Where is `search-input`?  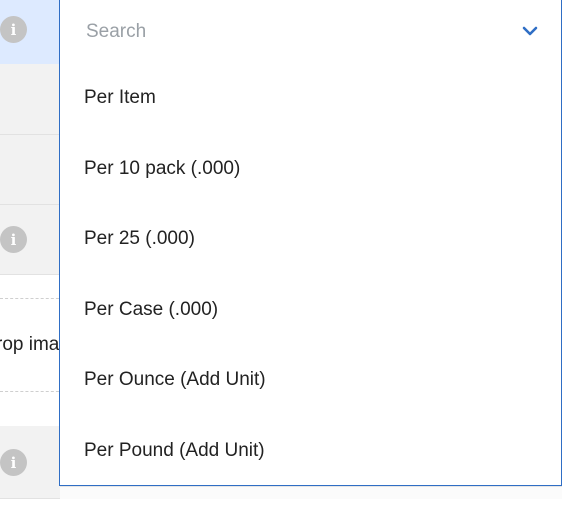
search-input is located at coordinates (296, 32).